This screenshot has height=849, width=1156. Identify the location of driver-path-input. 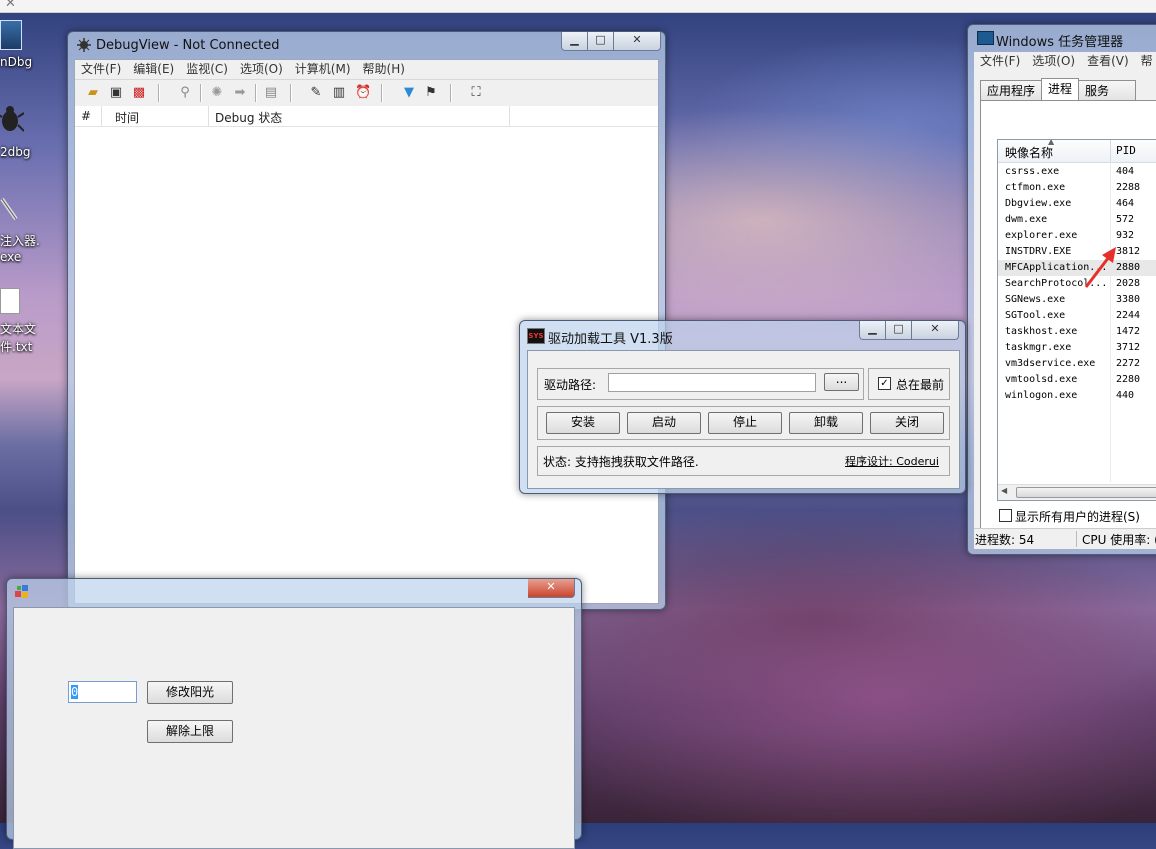
(712, 382).